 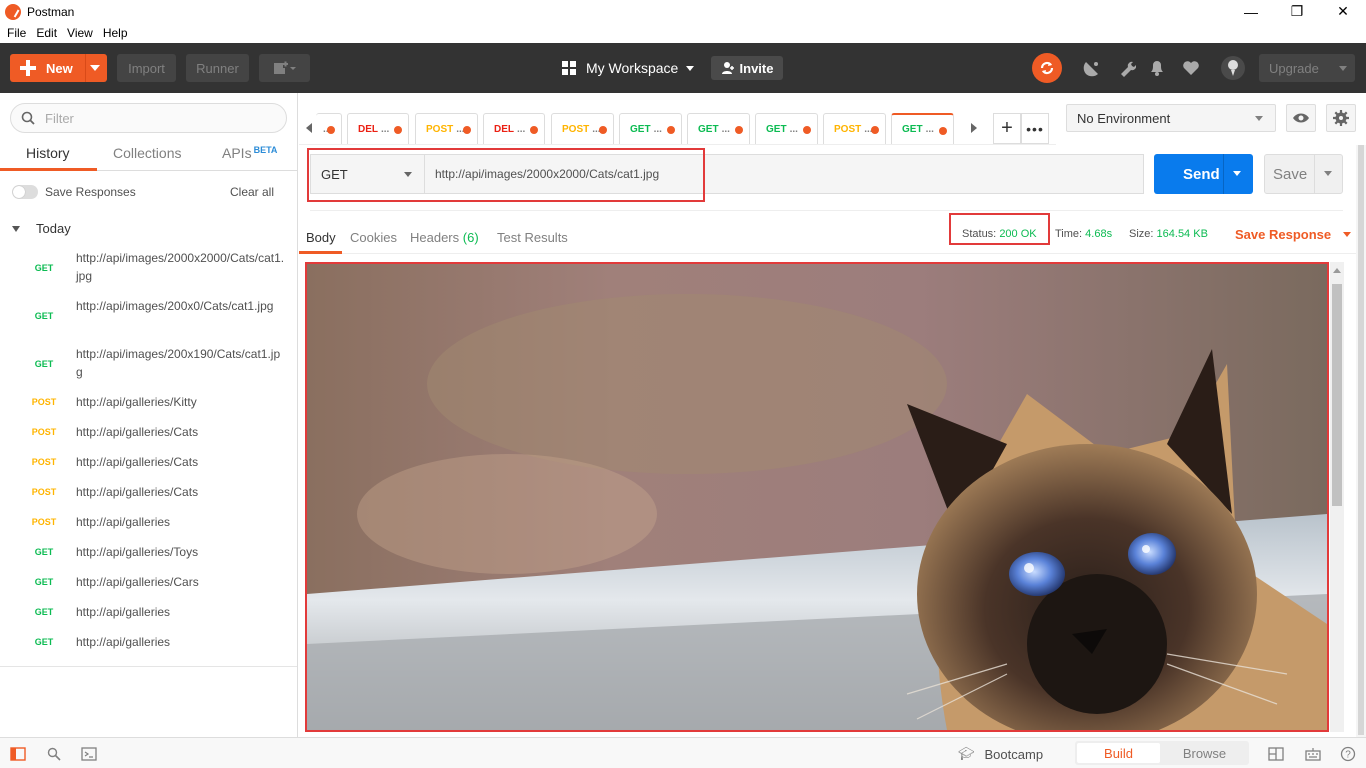 I want to click on new-tab-button: +, so click(x=1007, y=128).